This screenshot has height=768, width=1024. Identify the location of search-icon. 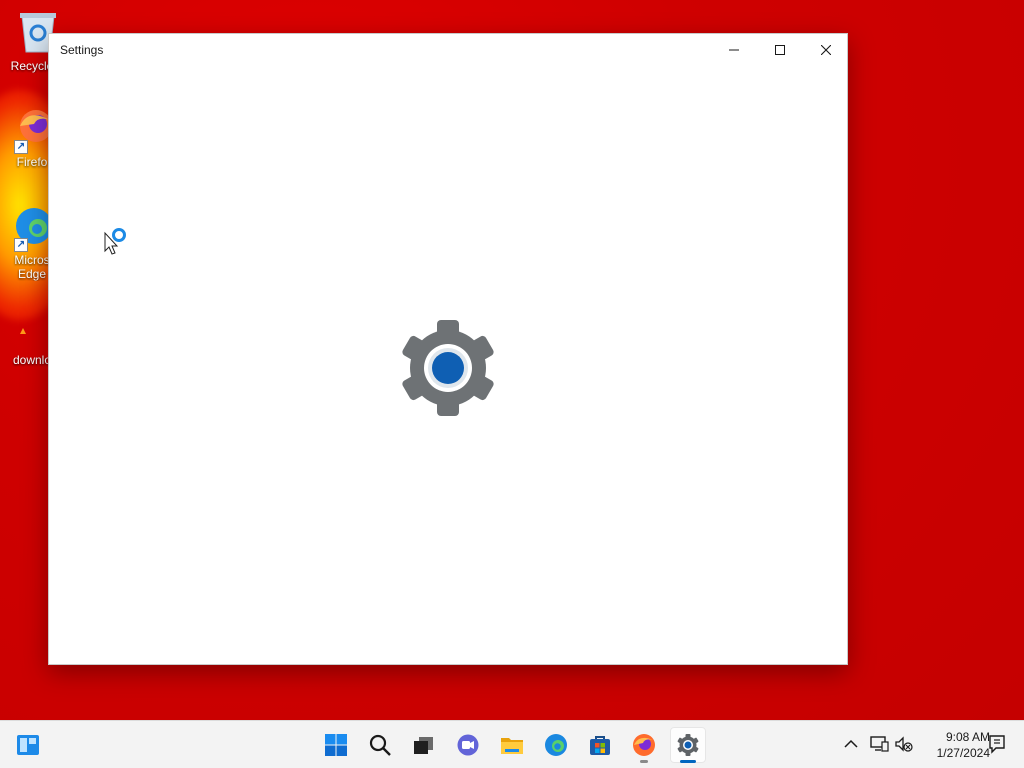
(380, 745).